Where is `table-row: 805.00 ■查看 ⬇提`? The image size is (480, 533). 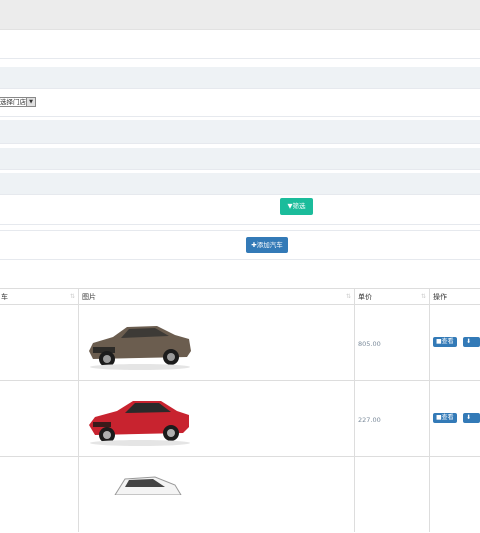
table-row: 805.00 ■查看 ⬇提 is located at coordinates (240, 343).